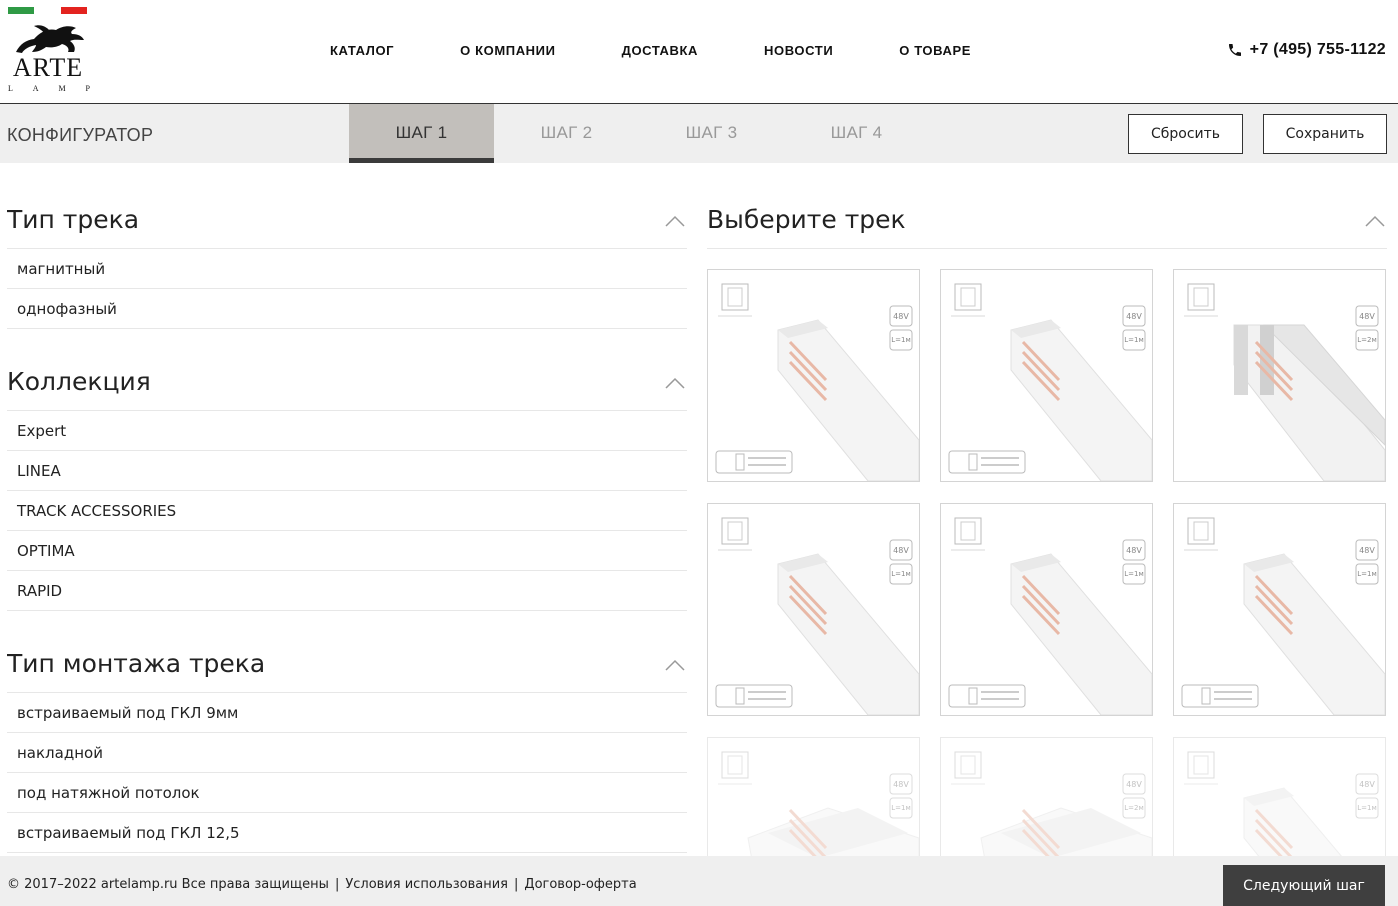 The image size is (1398, 906). I want to click on filter-group-title: Тип монтажа трека, so click(136, 663).